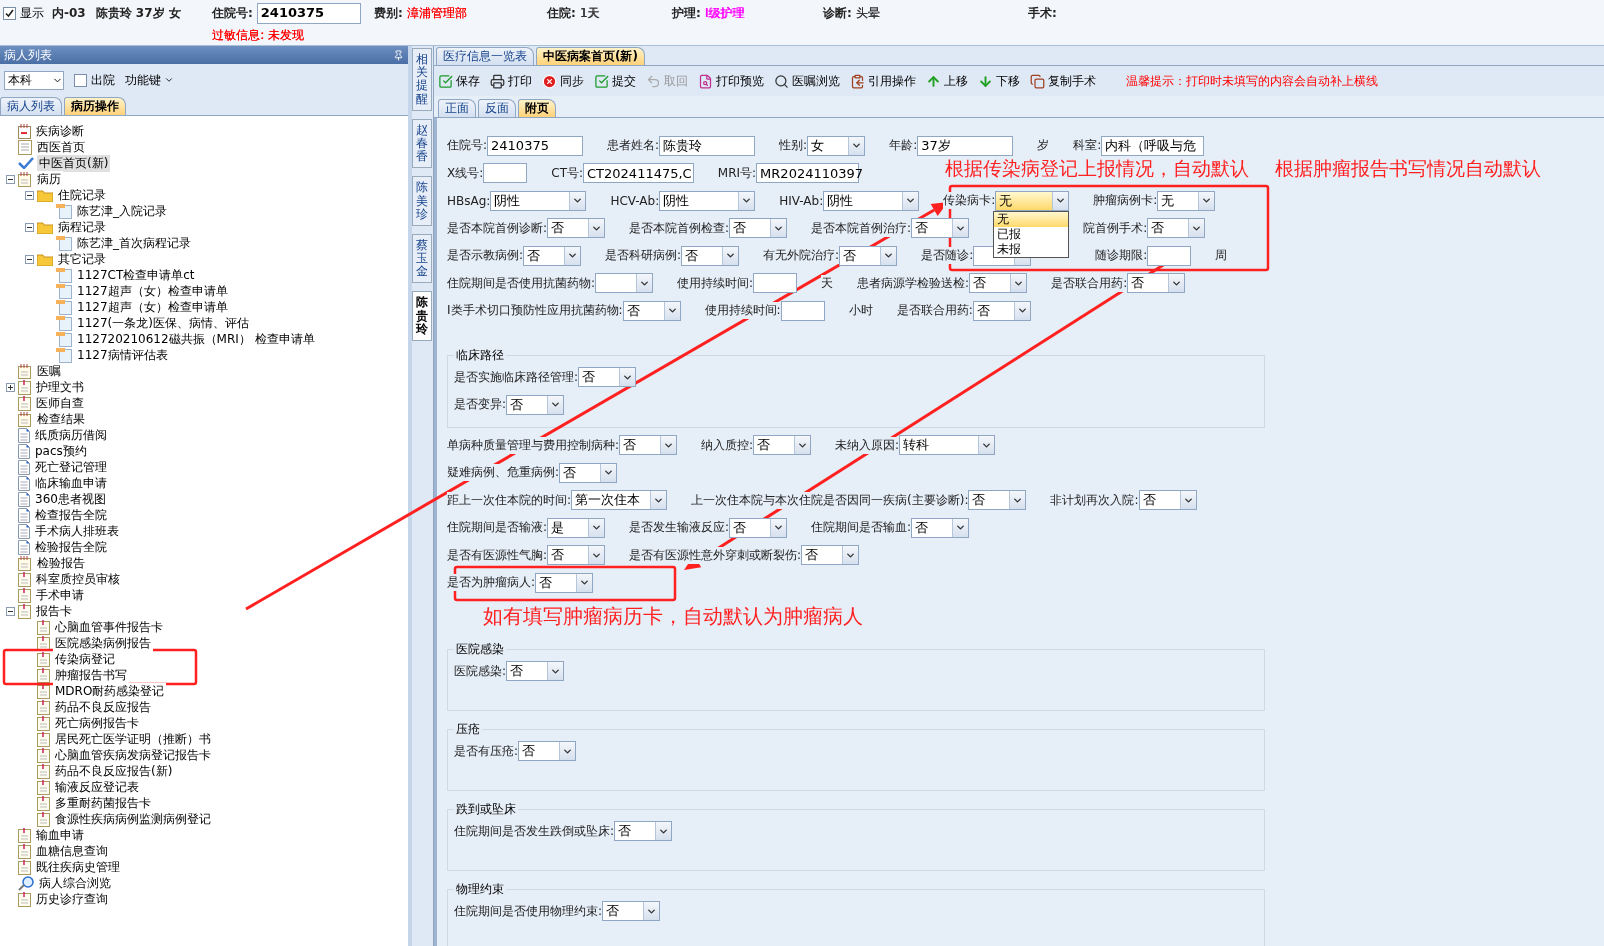 The width and height of the screenshot is (1604, 946). I want to click on field-label: 住院期间是否使用抗菌药物:, so click(521, 283).